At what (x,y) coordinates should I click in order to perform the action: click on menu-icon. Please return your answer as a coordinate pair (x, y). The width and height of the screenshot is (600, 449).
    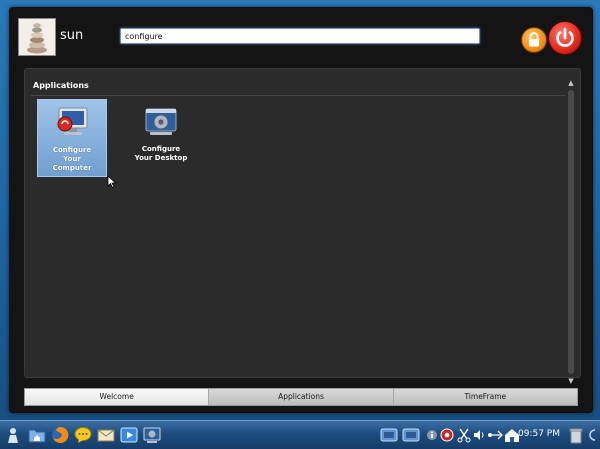
    Looking at the image, I should click on (13, 435).